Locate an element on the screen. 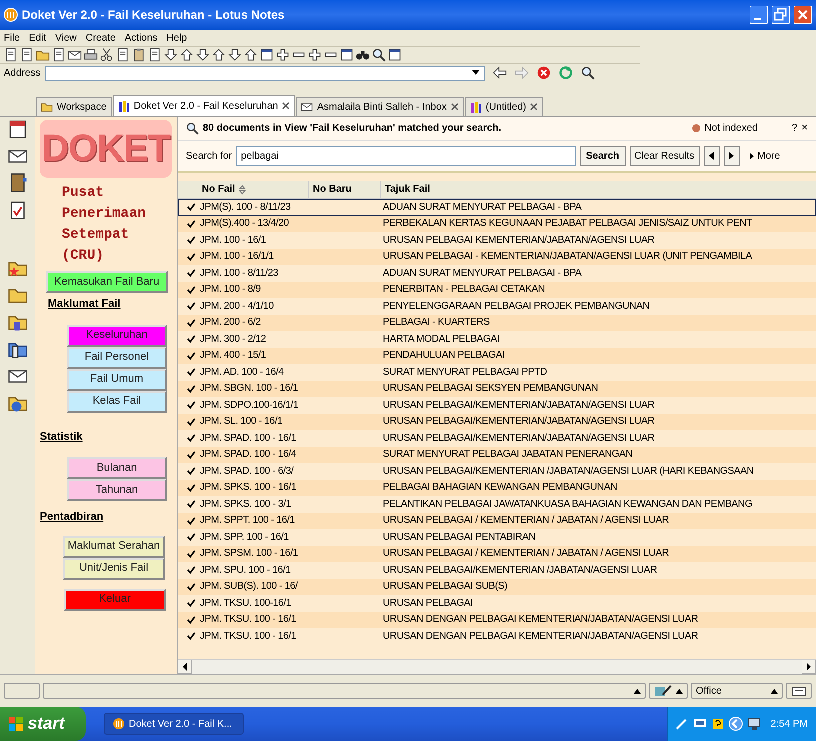  table-row: JPM. 400 - 15/1 PENDAHULUAN PELBAGAI is located at coordinates (497, 356).